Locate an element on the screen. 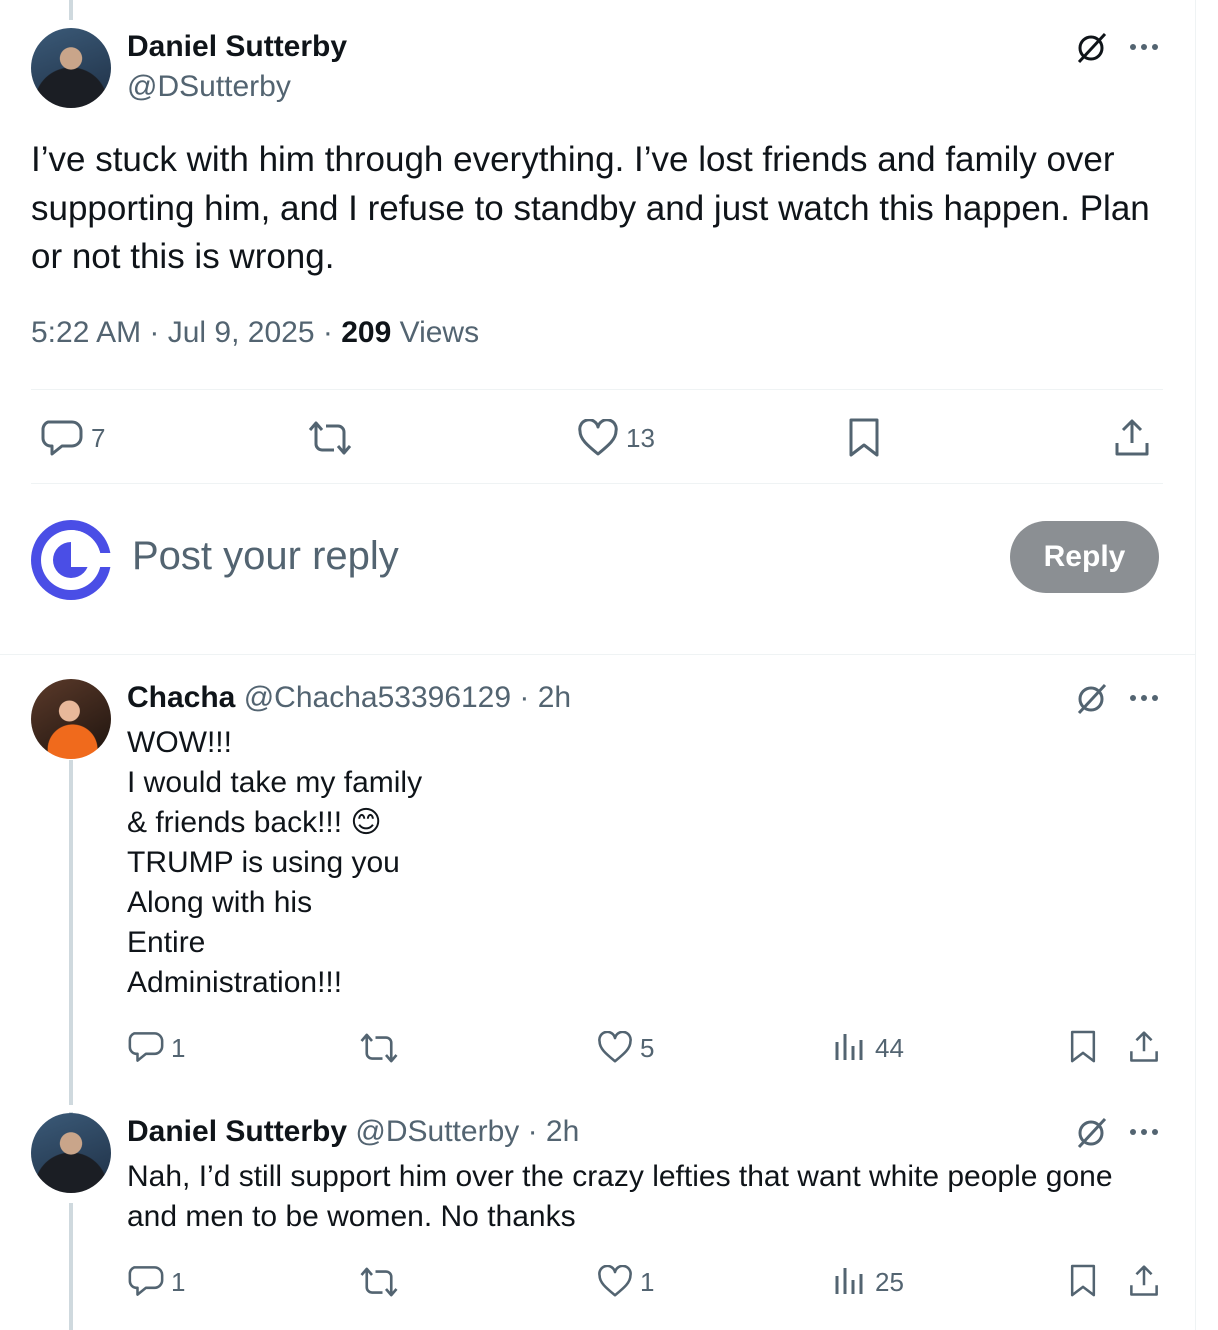 Image resolution: width=1218 pixels, height=1330 pixels. views-count: 44 is located at coordinates (889, 1048).